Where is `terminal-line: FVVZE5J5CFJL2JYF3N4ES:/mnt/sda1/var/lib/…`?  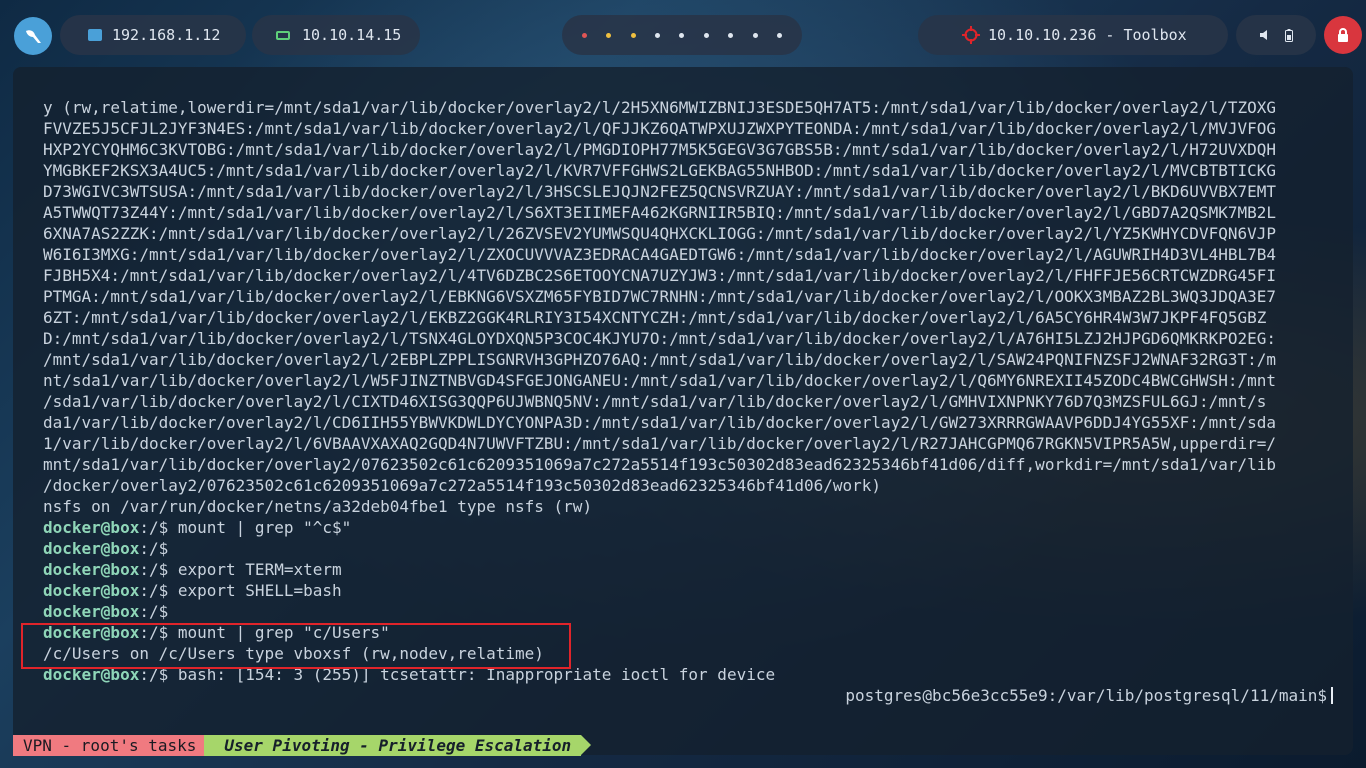 terminal-line: FVVZE5J5CFJL2JYF3N4ES:/mnt/sda1/var/lib/… is located at coordinates (659, 128).